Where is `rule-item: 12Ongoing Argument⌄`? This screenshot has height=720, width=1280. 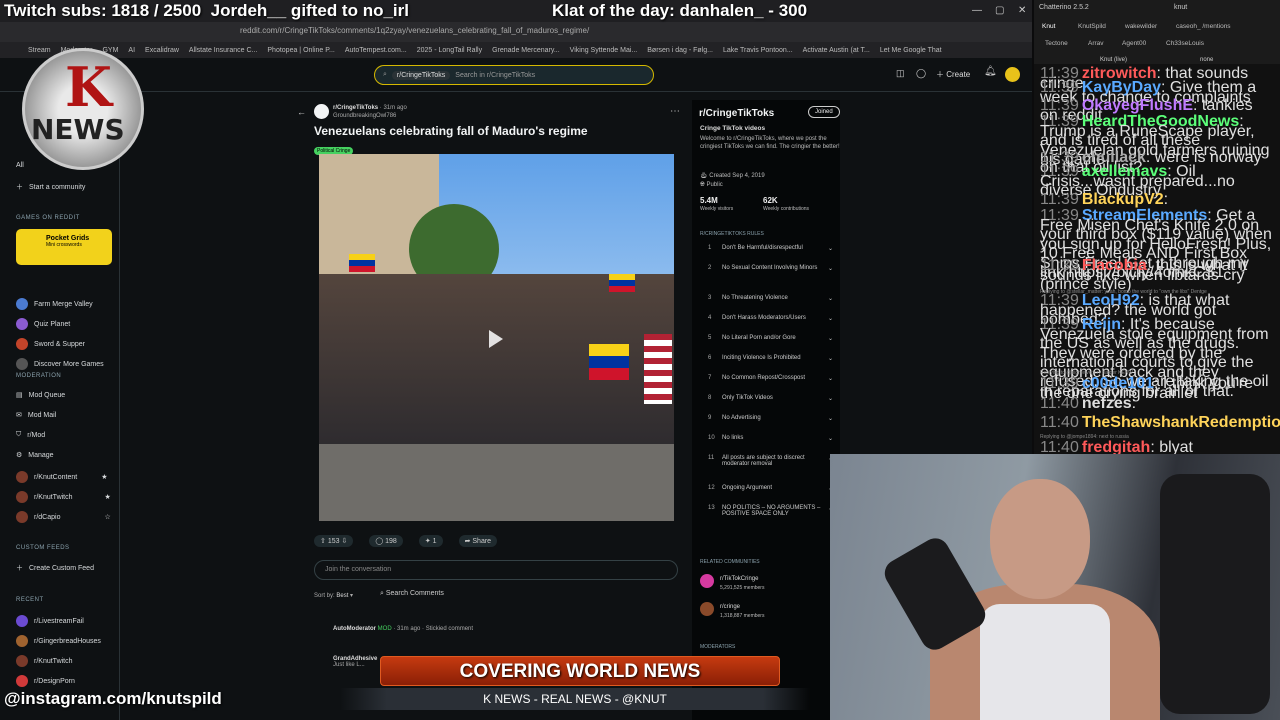 rule-item: 12Ongoing Argument⌄ is located at coordinates (772, 488).